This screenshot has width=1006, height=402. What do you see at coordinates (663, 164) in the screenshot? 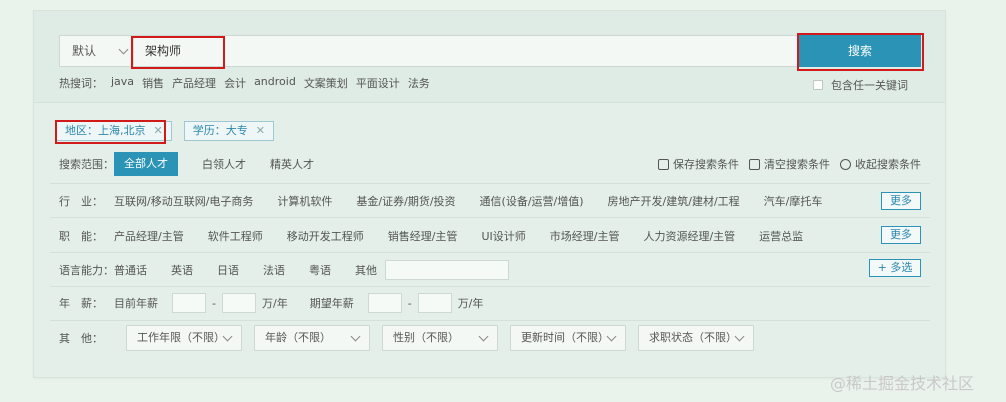
I see `save-icon` at bounding box center [663, 164].